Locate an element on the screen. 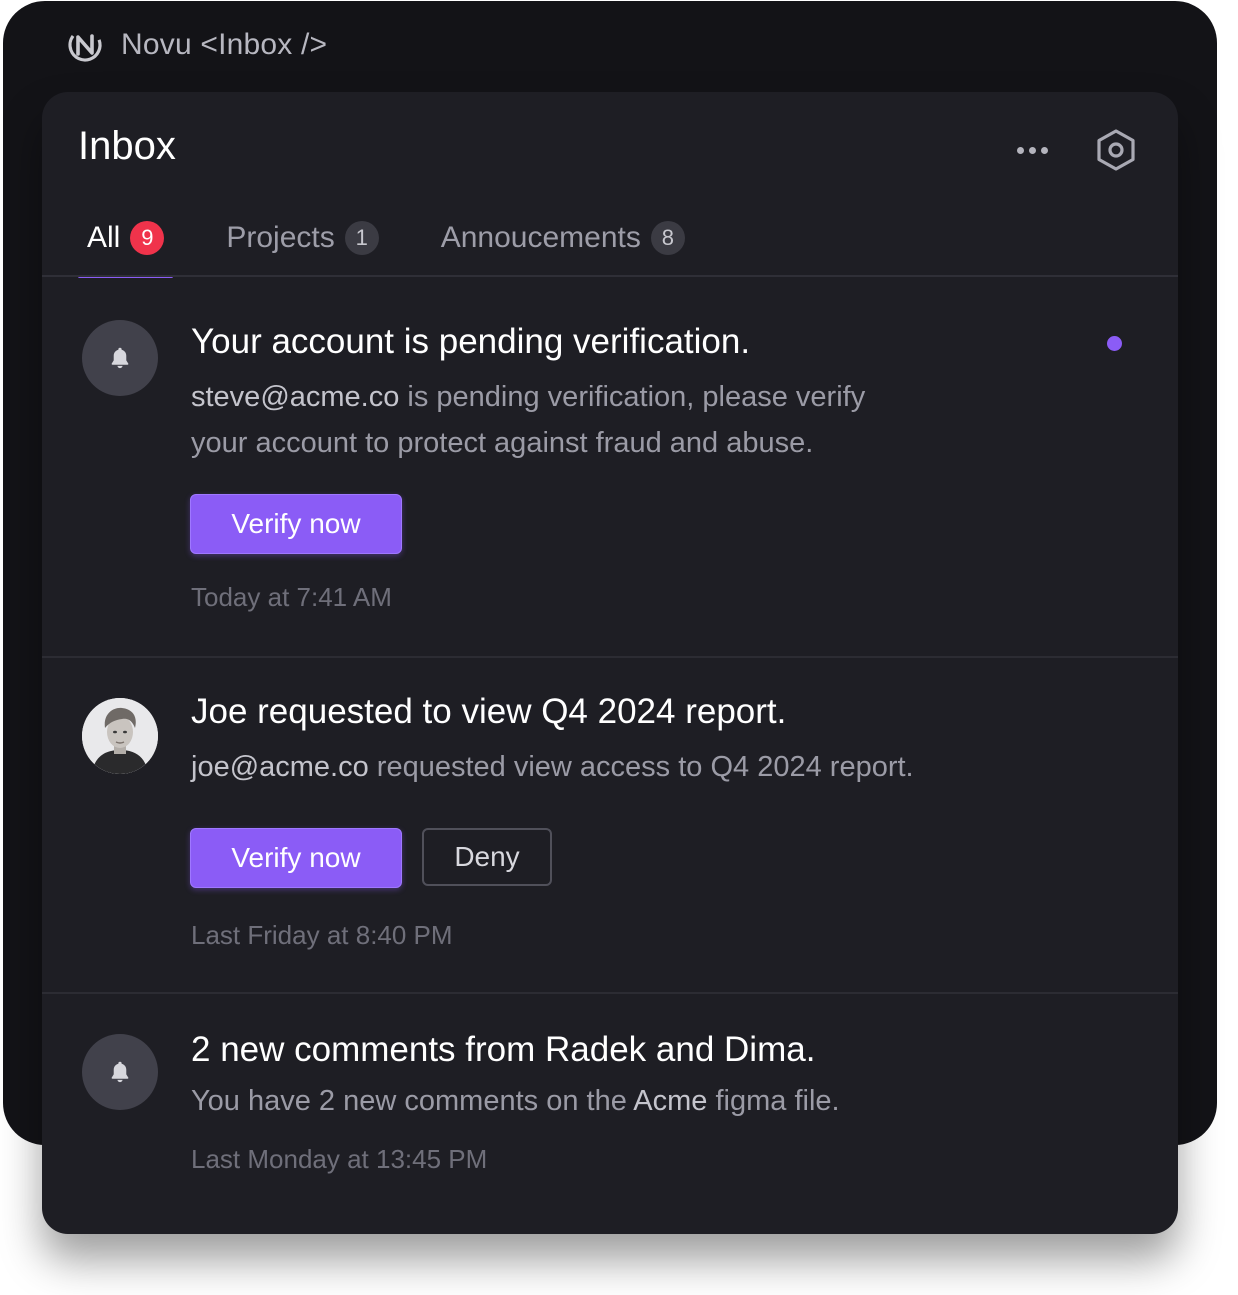 Image resolution: width=1238 pixels, height=1295 pixels. novu-logo-icon is located at coordinates (85, 45).